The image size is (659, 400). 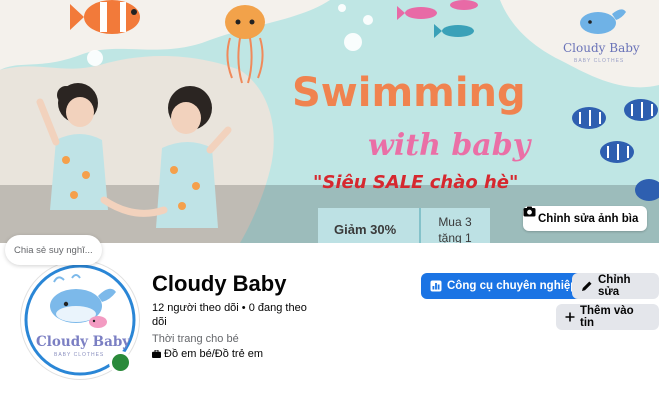 What do you see at coordinates (601, 48) in the screenshot?
I see `cover-logo-name: Cloudy Baby` at bounding box center [601, 48].